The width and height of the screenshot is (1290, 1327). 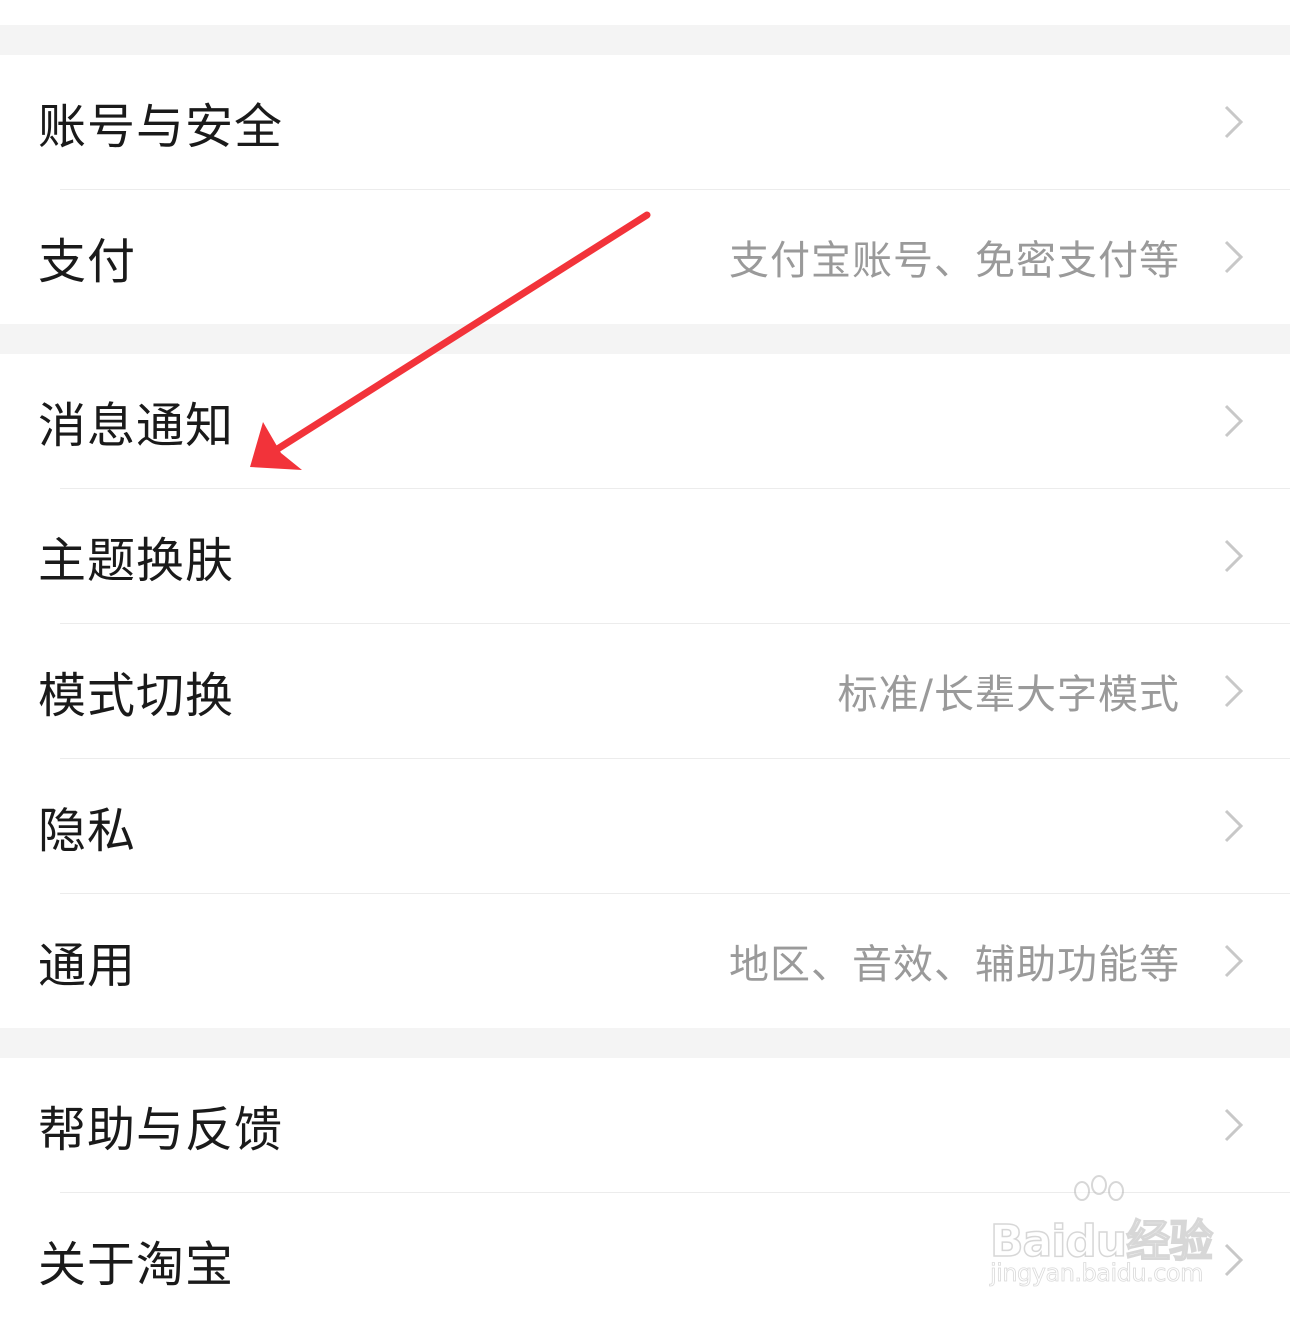 I want to click on row-label: 隐私, so click(x=87, y=831).